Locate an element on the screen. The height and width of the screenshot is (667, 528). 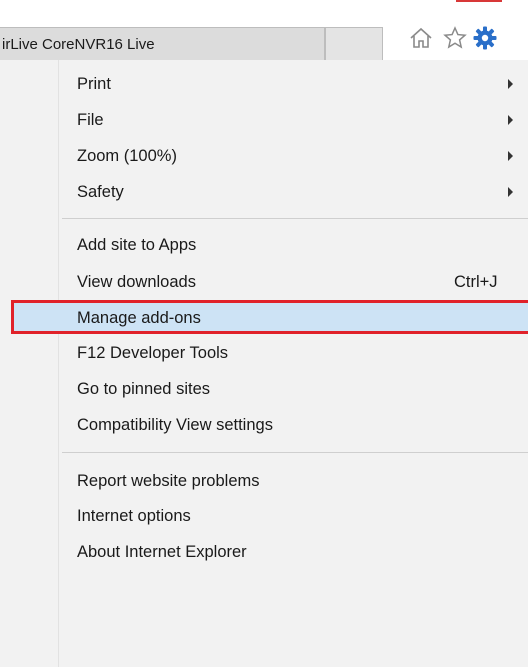
menu-item-label: Print is located at coordinates (94, 84).